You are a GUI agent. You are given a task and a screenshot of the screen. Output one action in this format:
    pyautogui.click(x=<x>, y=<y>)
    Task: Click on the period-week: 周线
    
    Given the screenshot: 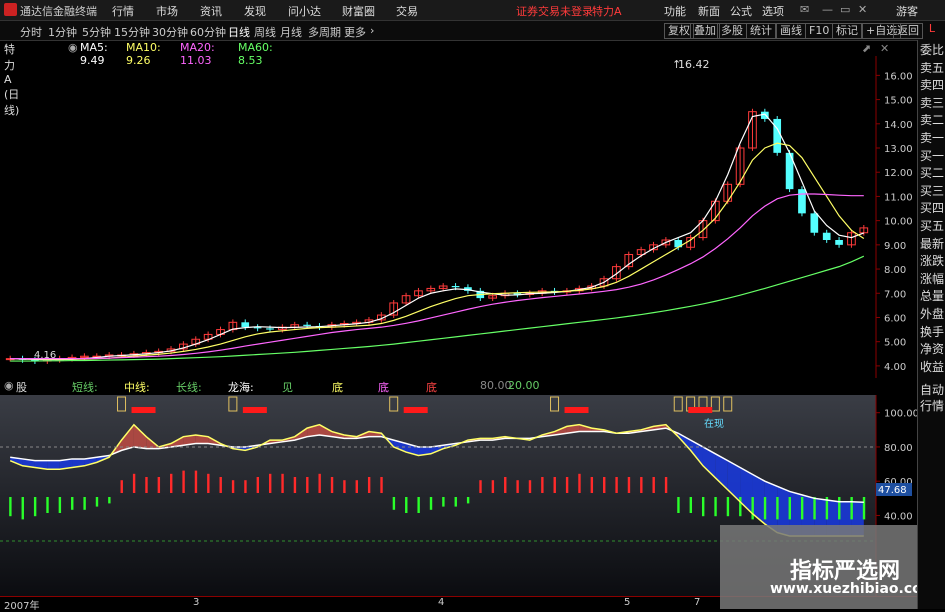 What is the action you would take?
    pyautogui.click(x=265, y=32)
    